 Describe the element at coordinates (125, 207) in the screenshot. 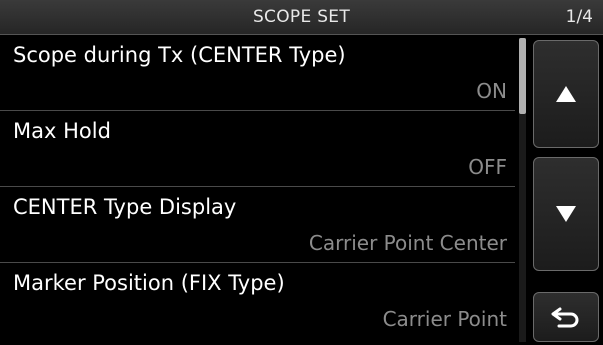

I see `menu-item-label: CENTER Type Display` at that location.